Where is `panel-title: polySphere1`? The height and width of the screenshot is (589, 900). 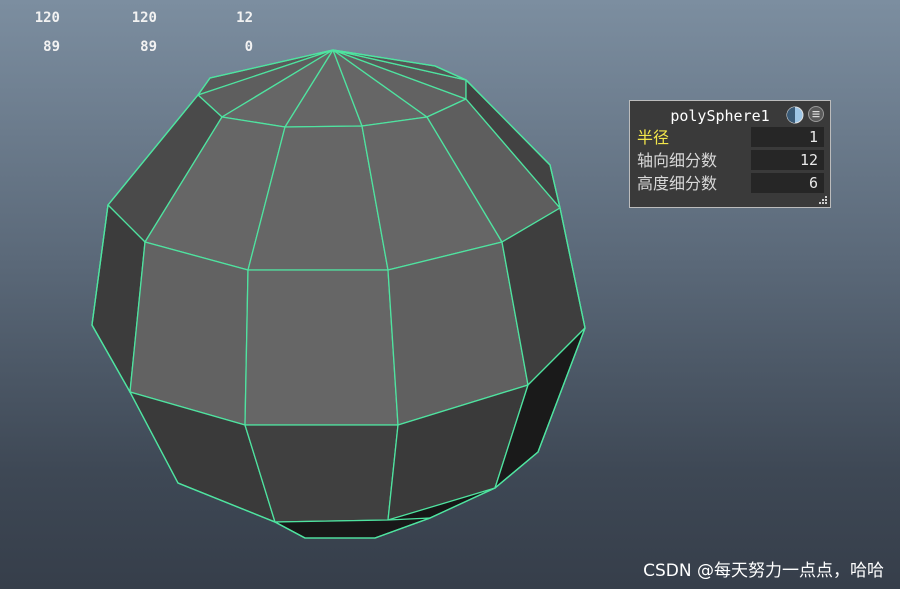
panel-title: polySphere1 is located at coordinates (720, 116).